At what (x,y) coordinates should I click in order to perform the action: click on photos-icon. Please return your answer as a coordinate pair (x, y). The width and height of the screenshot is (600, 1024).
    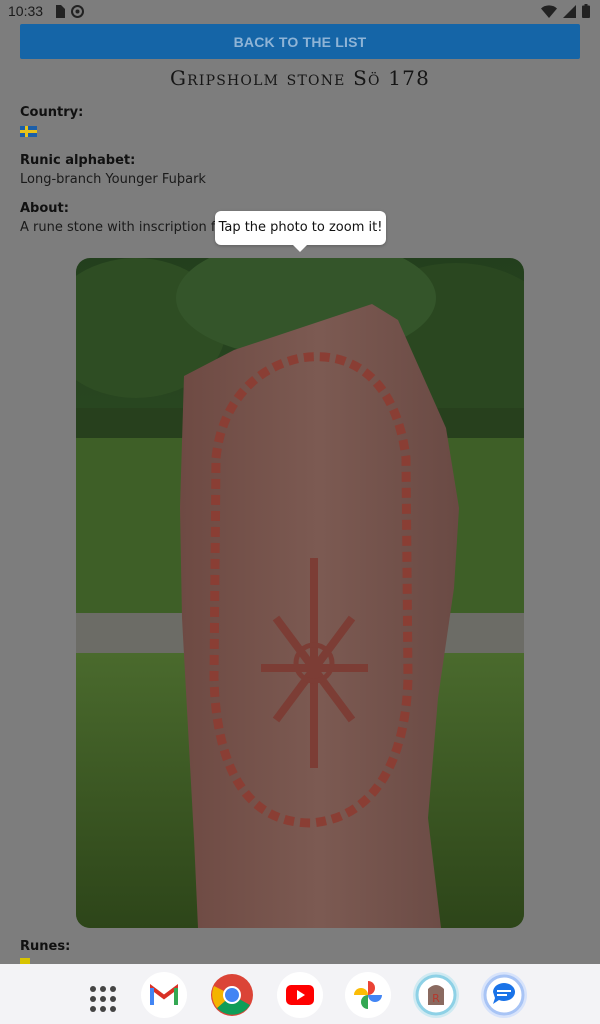
    Looking at the image, I should click on (368, 995).